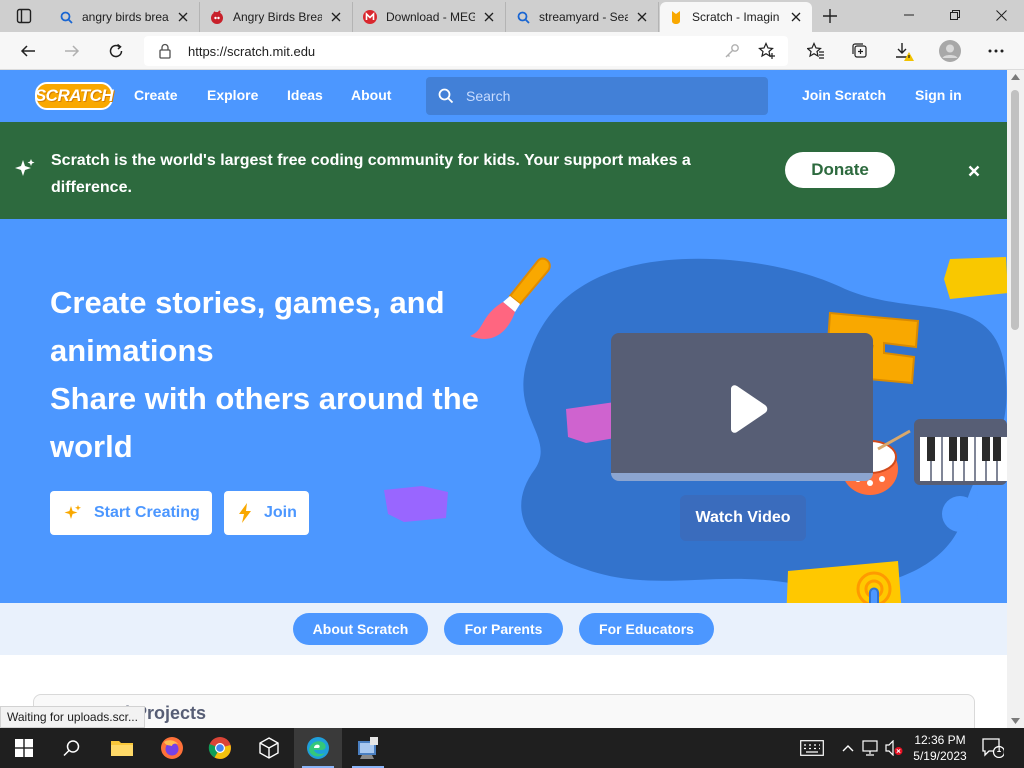  What do you see at coordinates (940, 748) in the screenshot?
I see `taskbar-clock: 12:36 PM 5/19/2023` at bounding box center [940, 748].